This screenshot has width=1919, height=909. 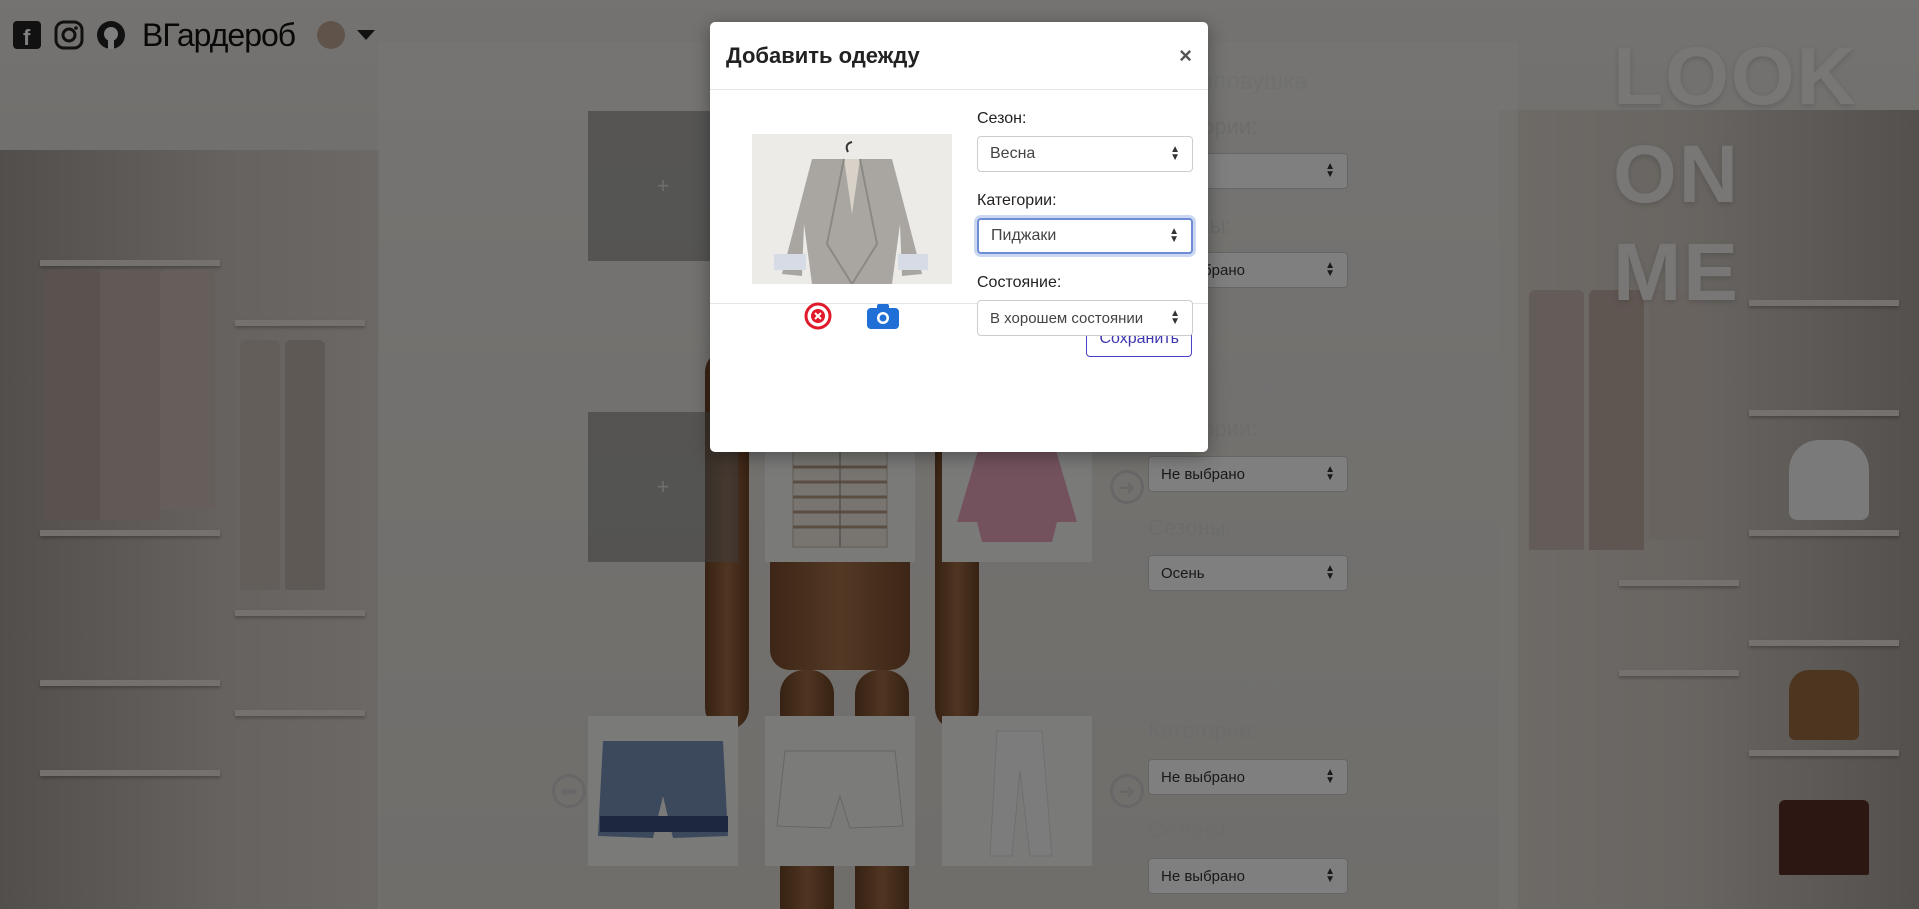 What do you see at coordinates (959, 56) in the screenshot?
I see `modal-header: Добавить одежду ×` at bounding box center [959, 56].